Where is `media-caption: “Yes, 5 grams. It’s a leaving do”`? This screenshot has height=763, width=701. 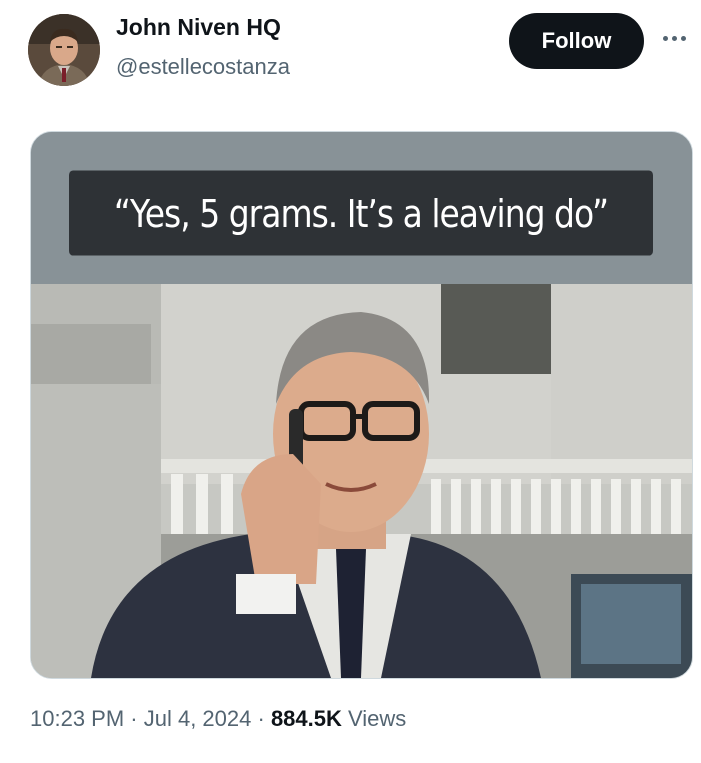 media-caption: “Yes, 5 grams. It’s a leaving do” is located at coordinates (361, 213).